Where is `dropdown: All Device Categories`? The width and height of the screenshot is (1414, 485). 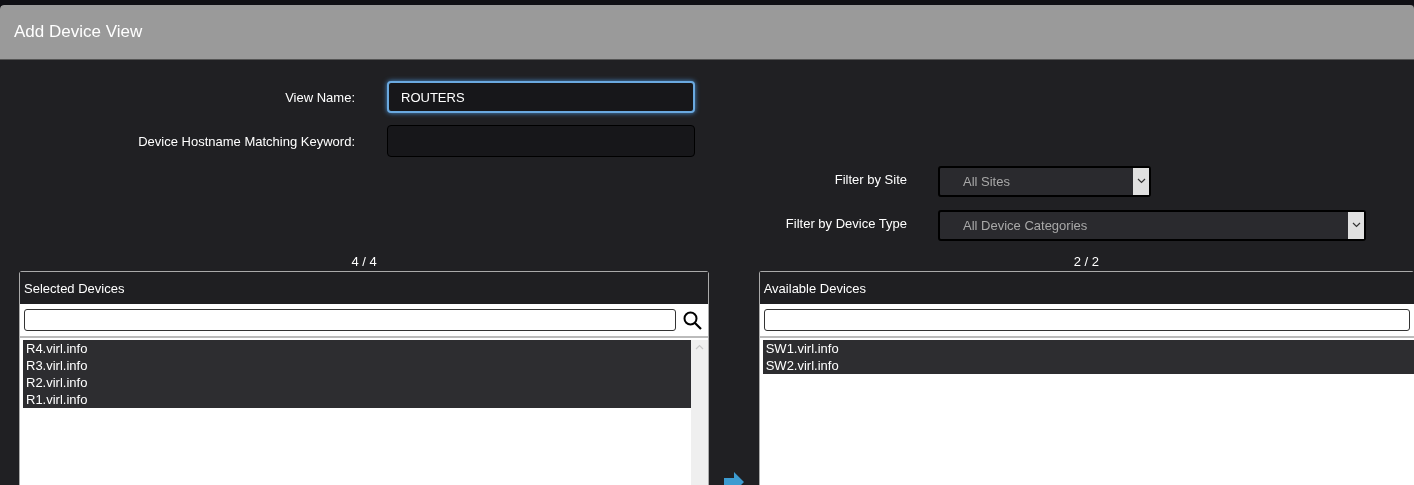 dropdown: All Device Categories is located at coordinates (1152, 225).